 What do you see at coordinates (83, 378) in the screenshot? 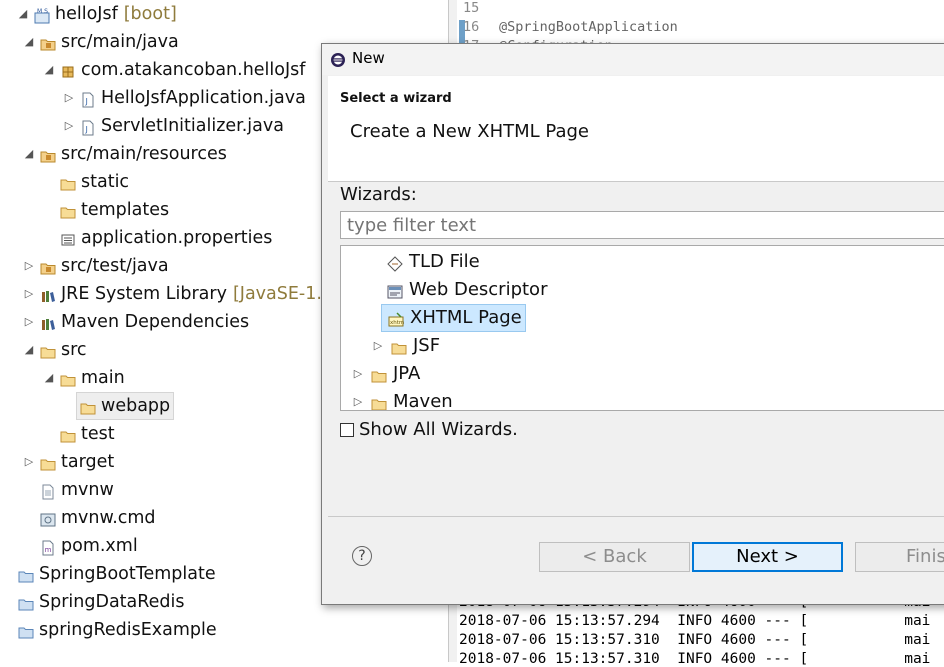
I see `tree-item: ◢ main` at bounding box center [83, 378].